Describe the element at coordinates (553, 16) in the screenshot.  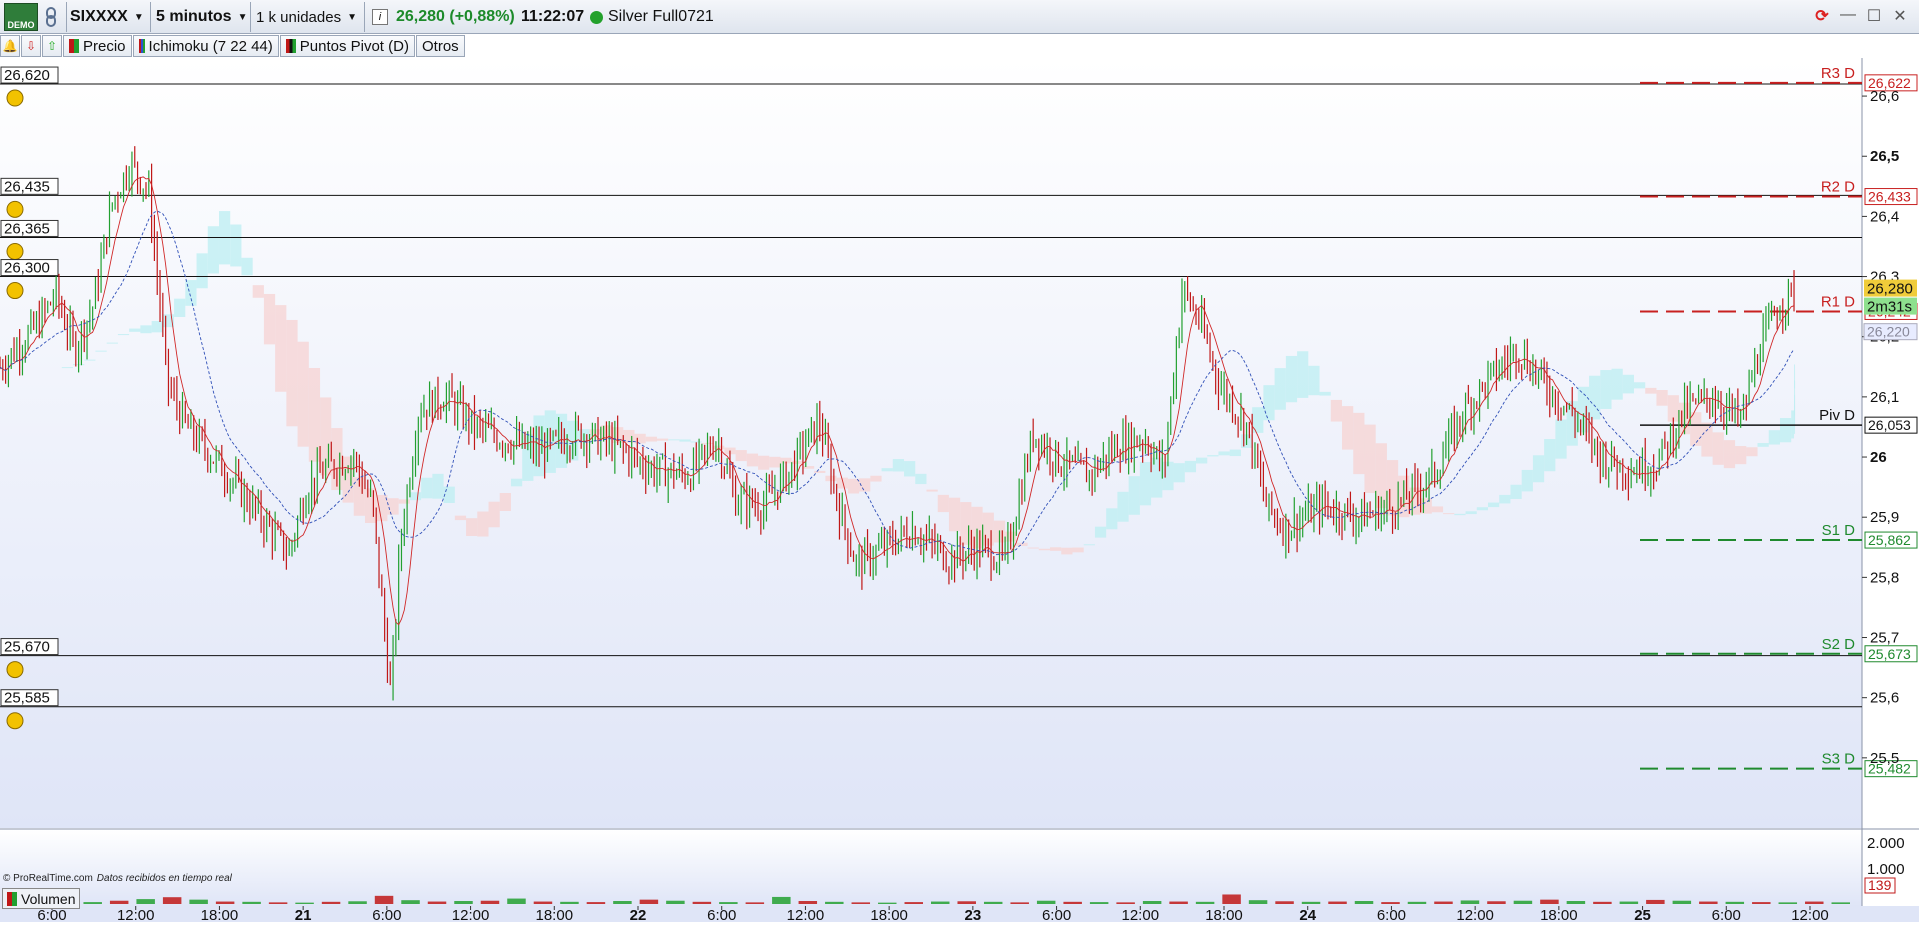
I see `clock-display: 11:22:07` at that location.